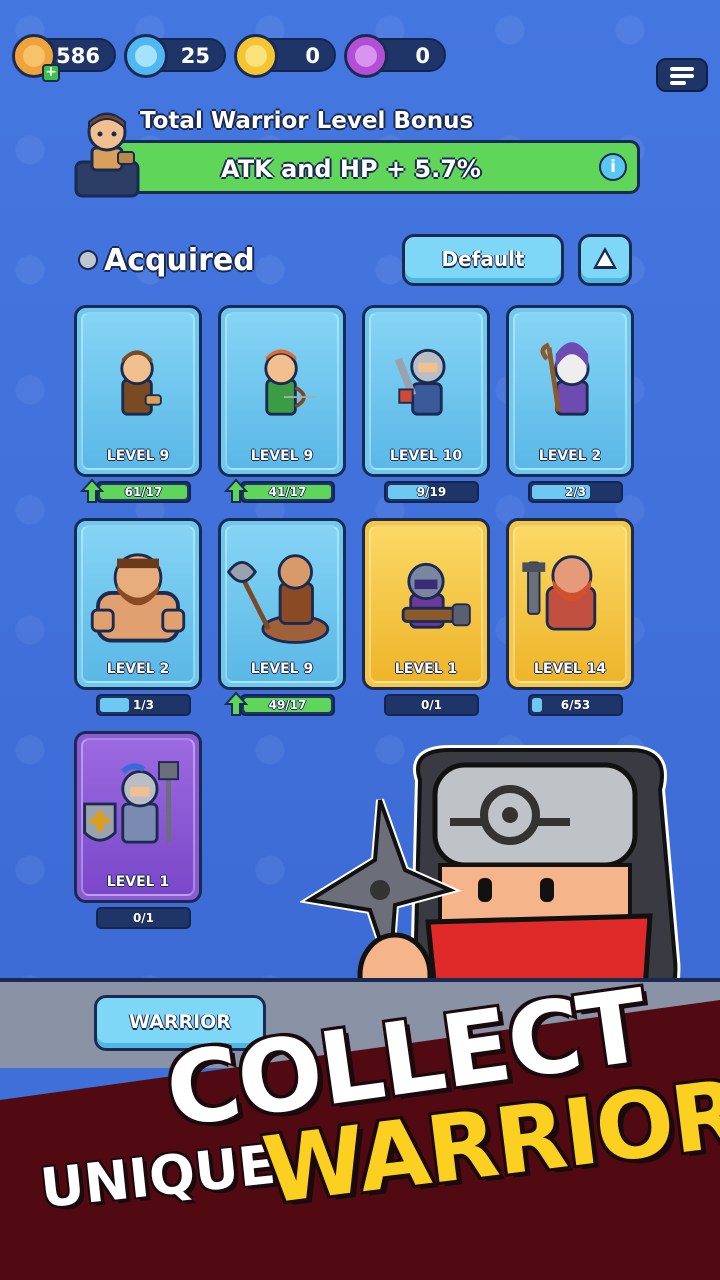 This screenshot has width=720, height=1280. I want to click on card-progress-text: 2/3, so click(575, 492).